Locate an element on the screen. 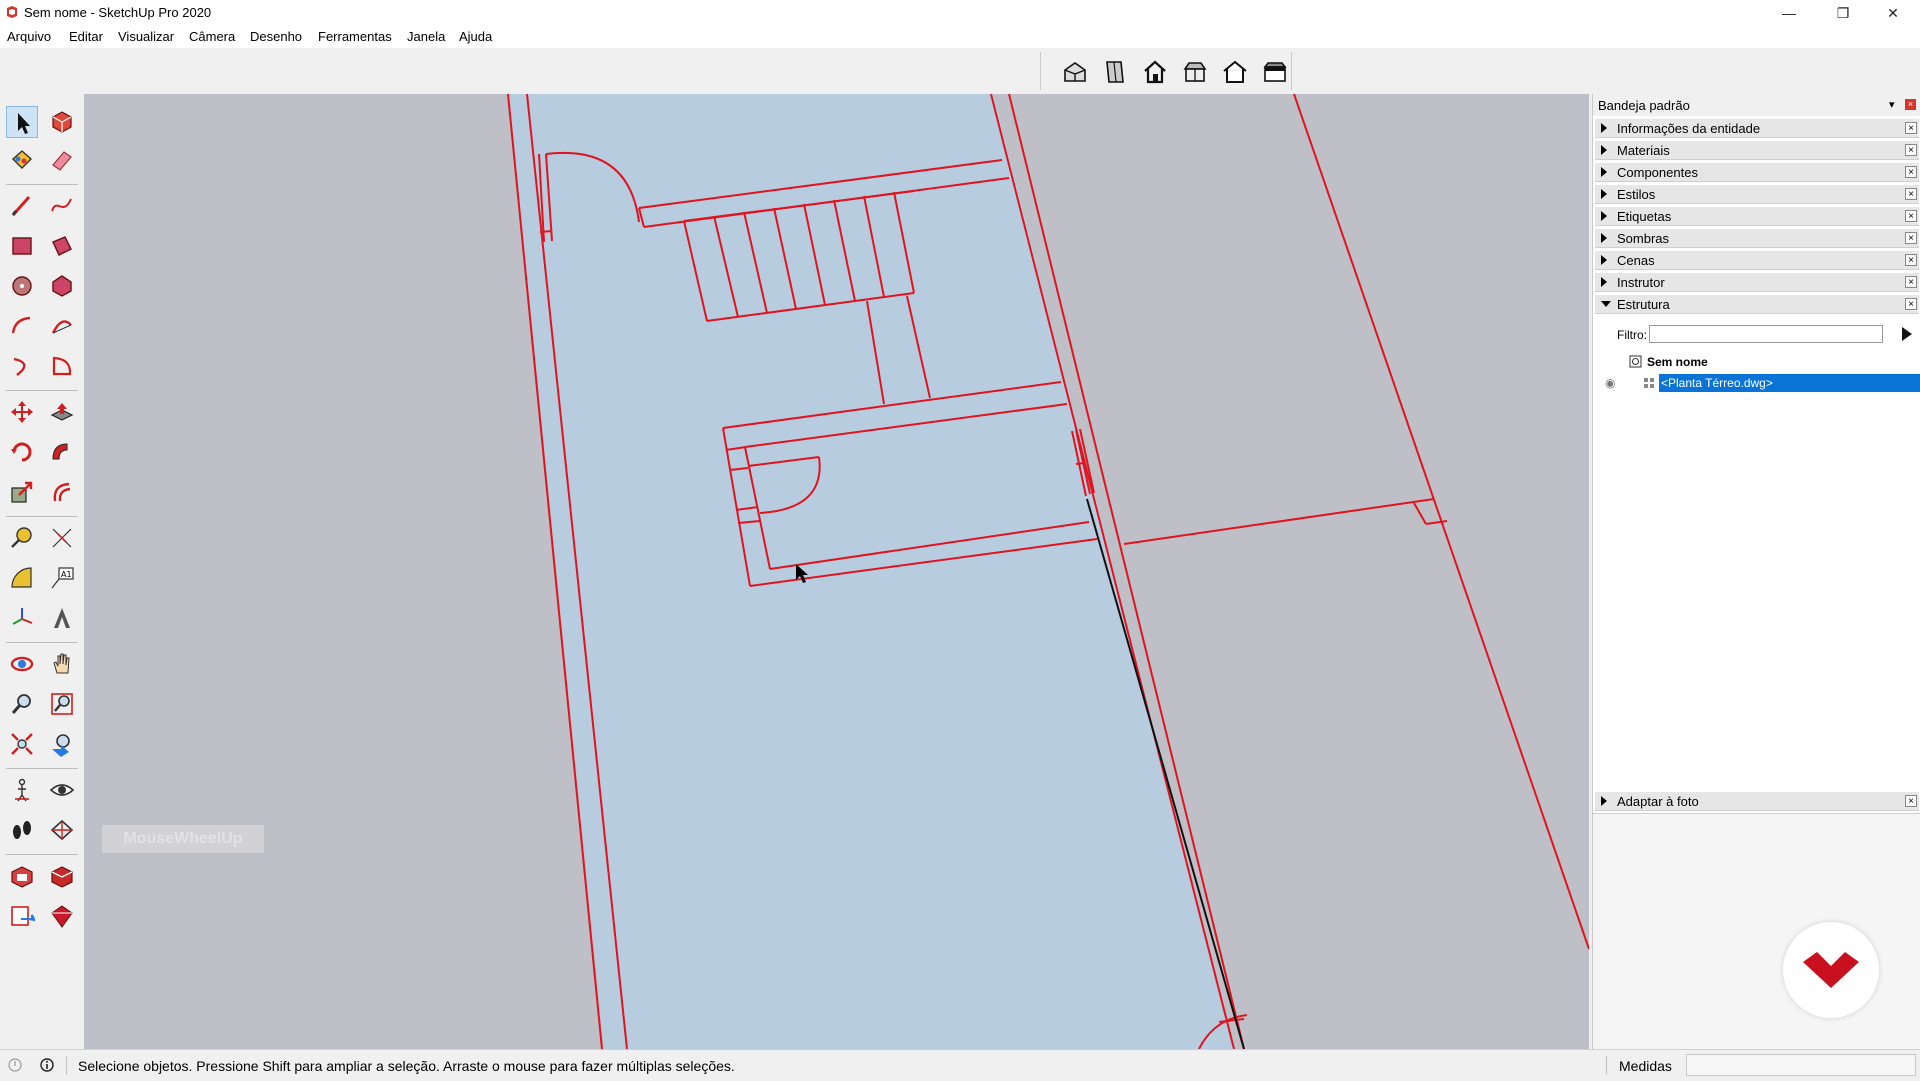  3d-text-icon is located at coordinates (62, 618).